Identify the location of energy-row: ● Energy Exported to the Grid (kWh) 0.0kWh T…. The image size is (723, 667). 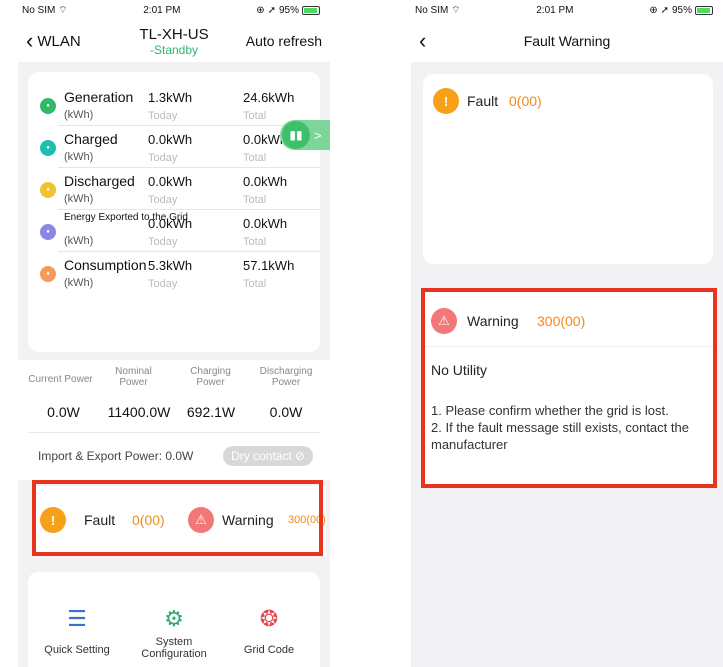
(174, 231).